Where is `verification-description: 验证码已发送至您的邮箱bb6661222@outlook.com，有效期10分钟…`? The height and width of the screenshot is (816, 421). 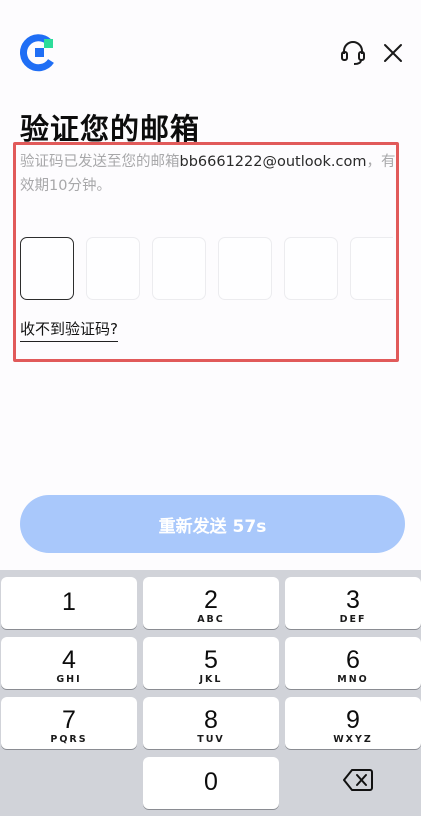
verification-description: 验证码已发送至您的邮箱bb6661222@outlook.com，有效期10分钟… is located at coordinates (210, 174).